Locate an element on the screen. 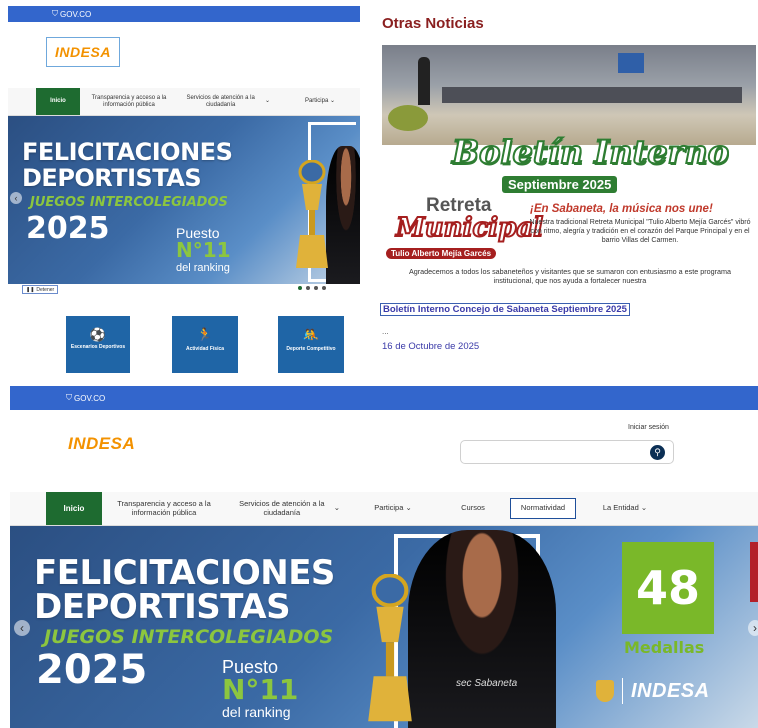 The width and height of the screenshot is (758, 728). sabaneta-seal-icon is located at coordinates (605, 691).